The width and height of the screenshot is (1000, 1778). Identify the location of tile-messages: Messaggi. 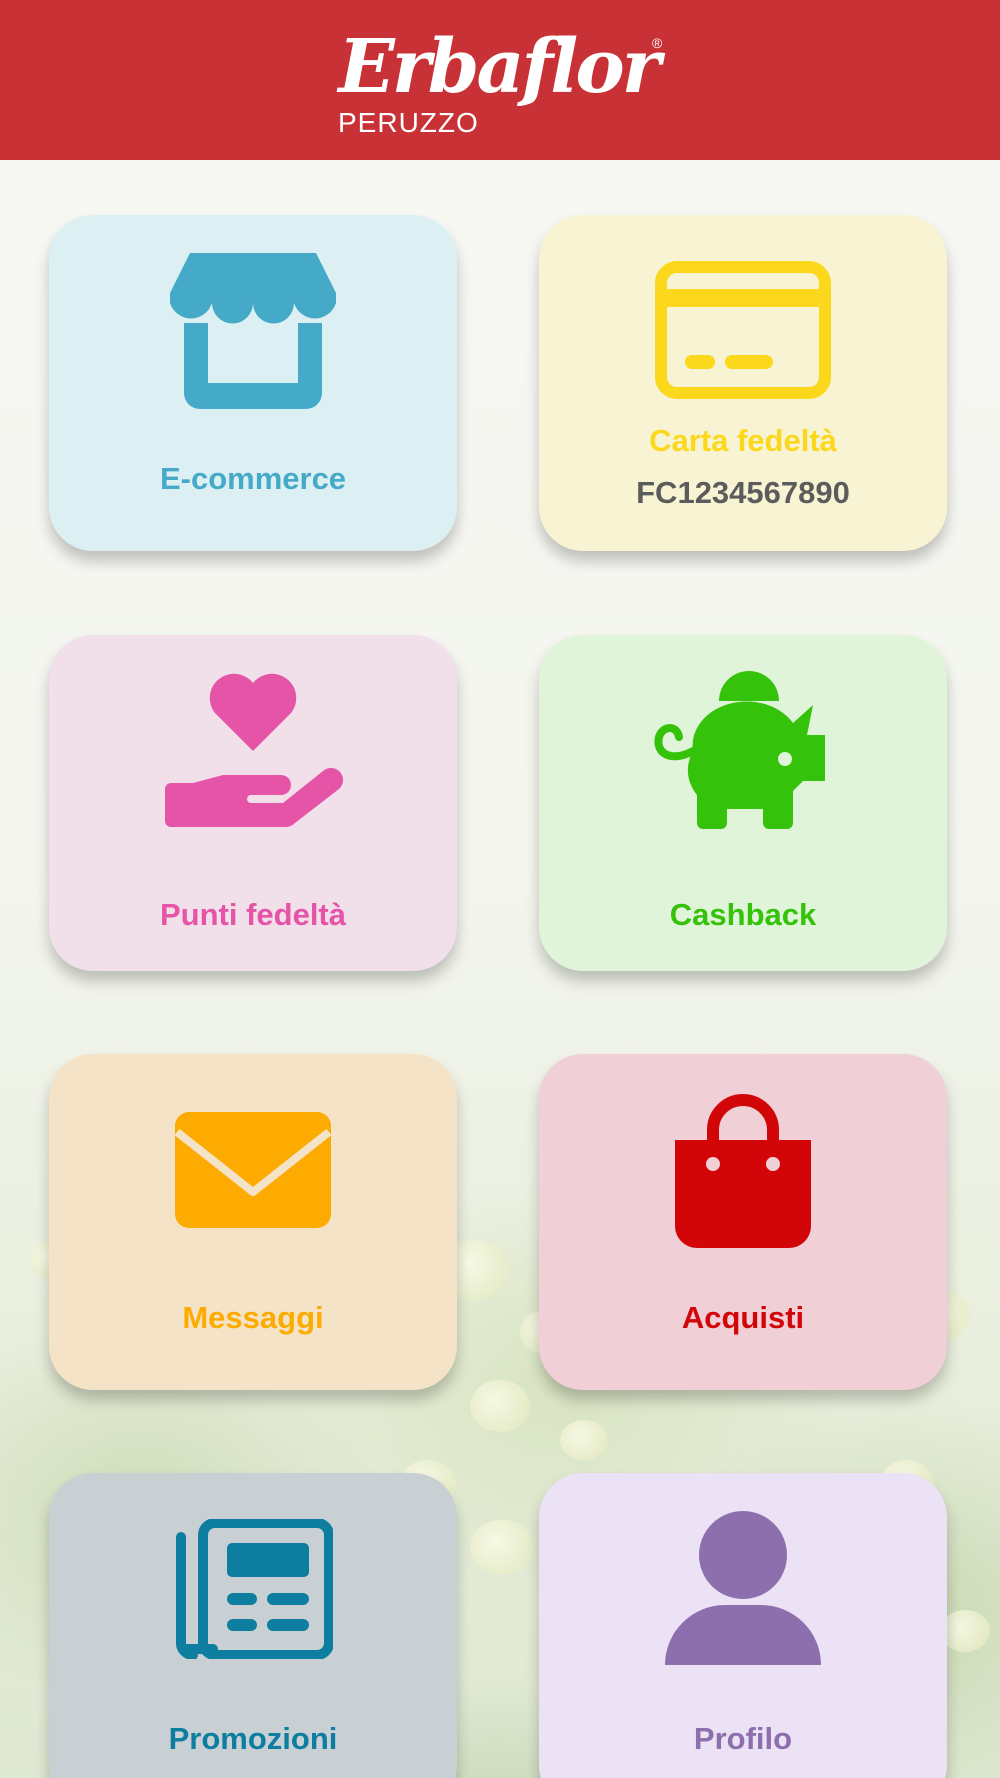
(253, 1222).